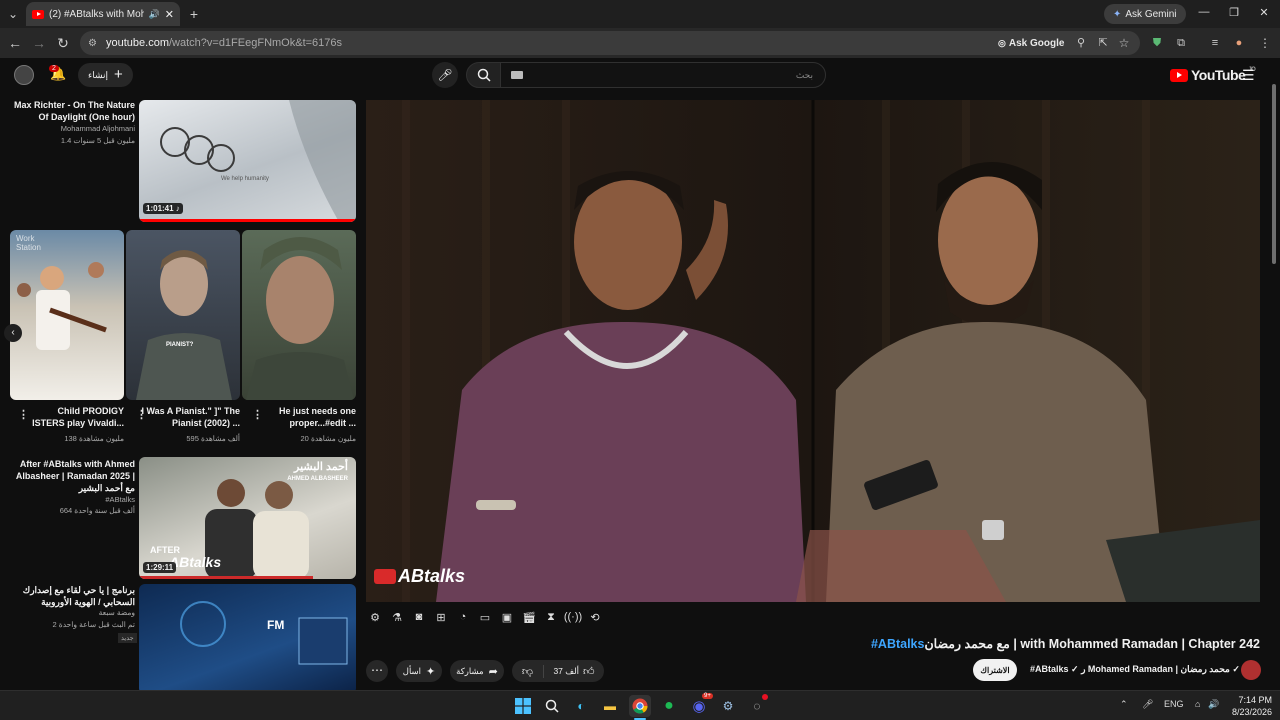 This screenshot has height=720, width=1280. Describe the element at coordinates (1251, 670) in the screenshot. I see `channel-avatar` at that location.